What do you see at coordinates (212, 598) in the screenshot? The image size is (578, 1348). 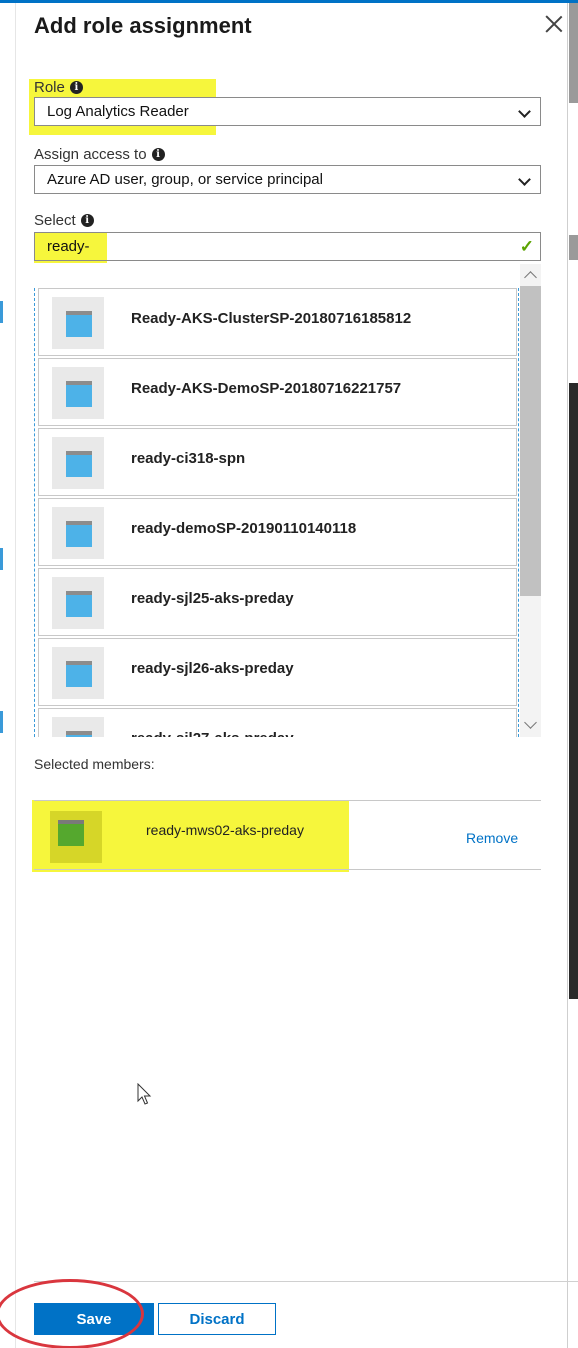 I see `list-item-name: ready-sjl25-aks-preday` at bounding box center [212, 598].